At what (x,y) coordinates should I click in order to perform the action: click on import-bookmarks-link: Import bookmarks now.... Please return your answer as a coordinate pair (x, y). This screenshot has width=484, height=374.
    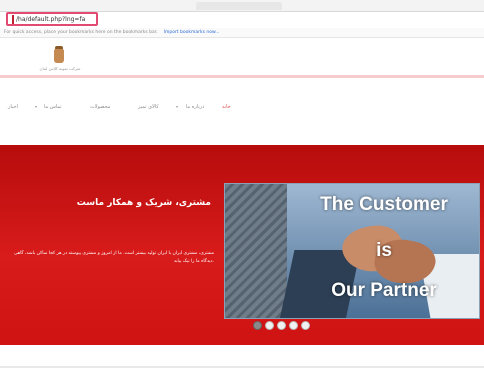
    Looking at the image, I should click on (192, 32).